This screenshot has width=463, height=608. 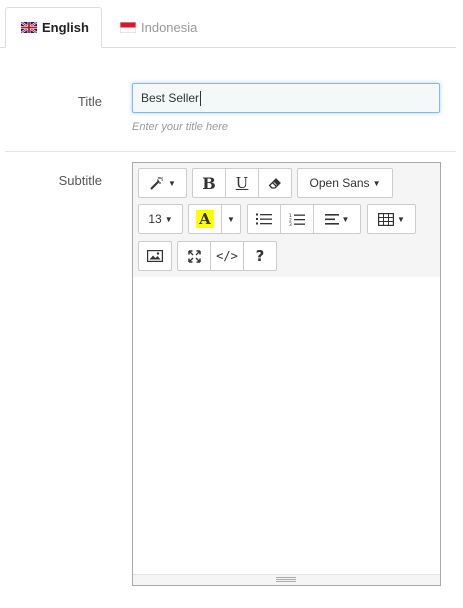 I want to click on expand-icon, so click(x=194, y=256).